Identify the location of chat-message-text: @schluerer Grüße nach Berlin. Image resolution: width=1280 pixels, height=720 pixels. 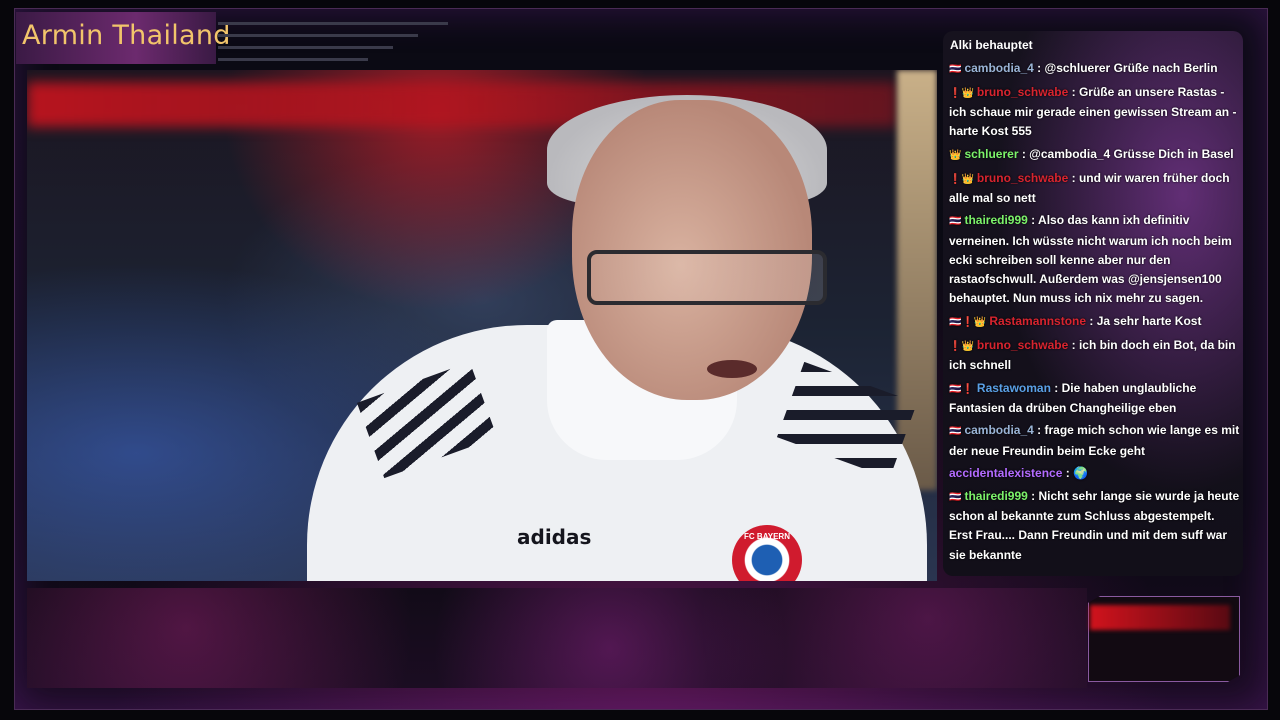
(1131, 68).